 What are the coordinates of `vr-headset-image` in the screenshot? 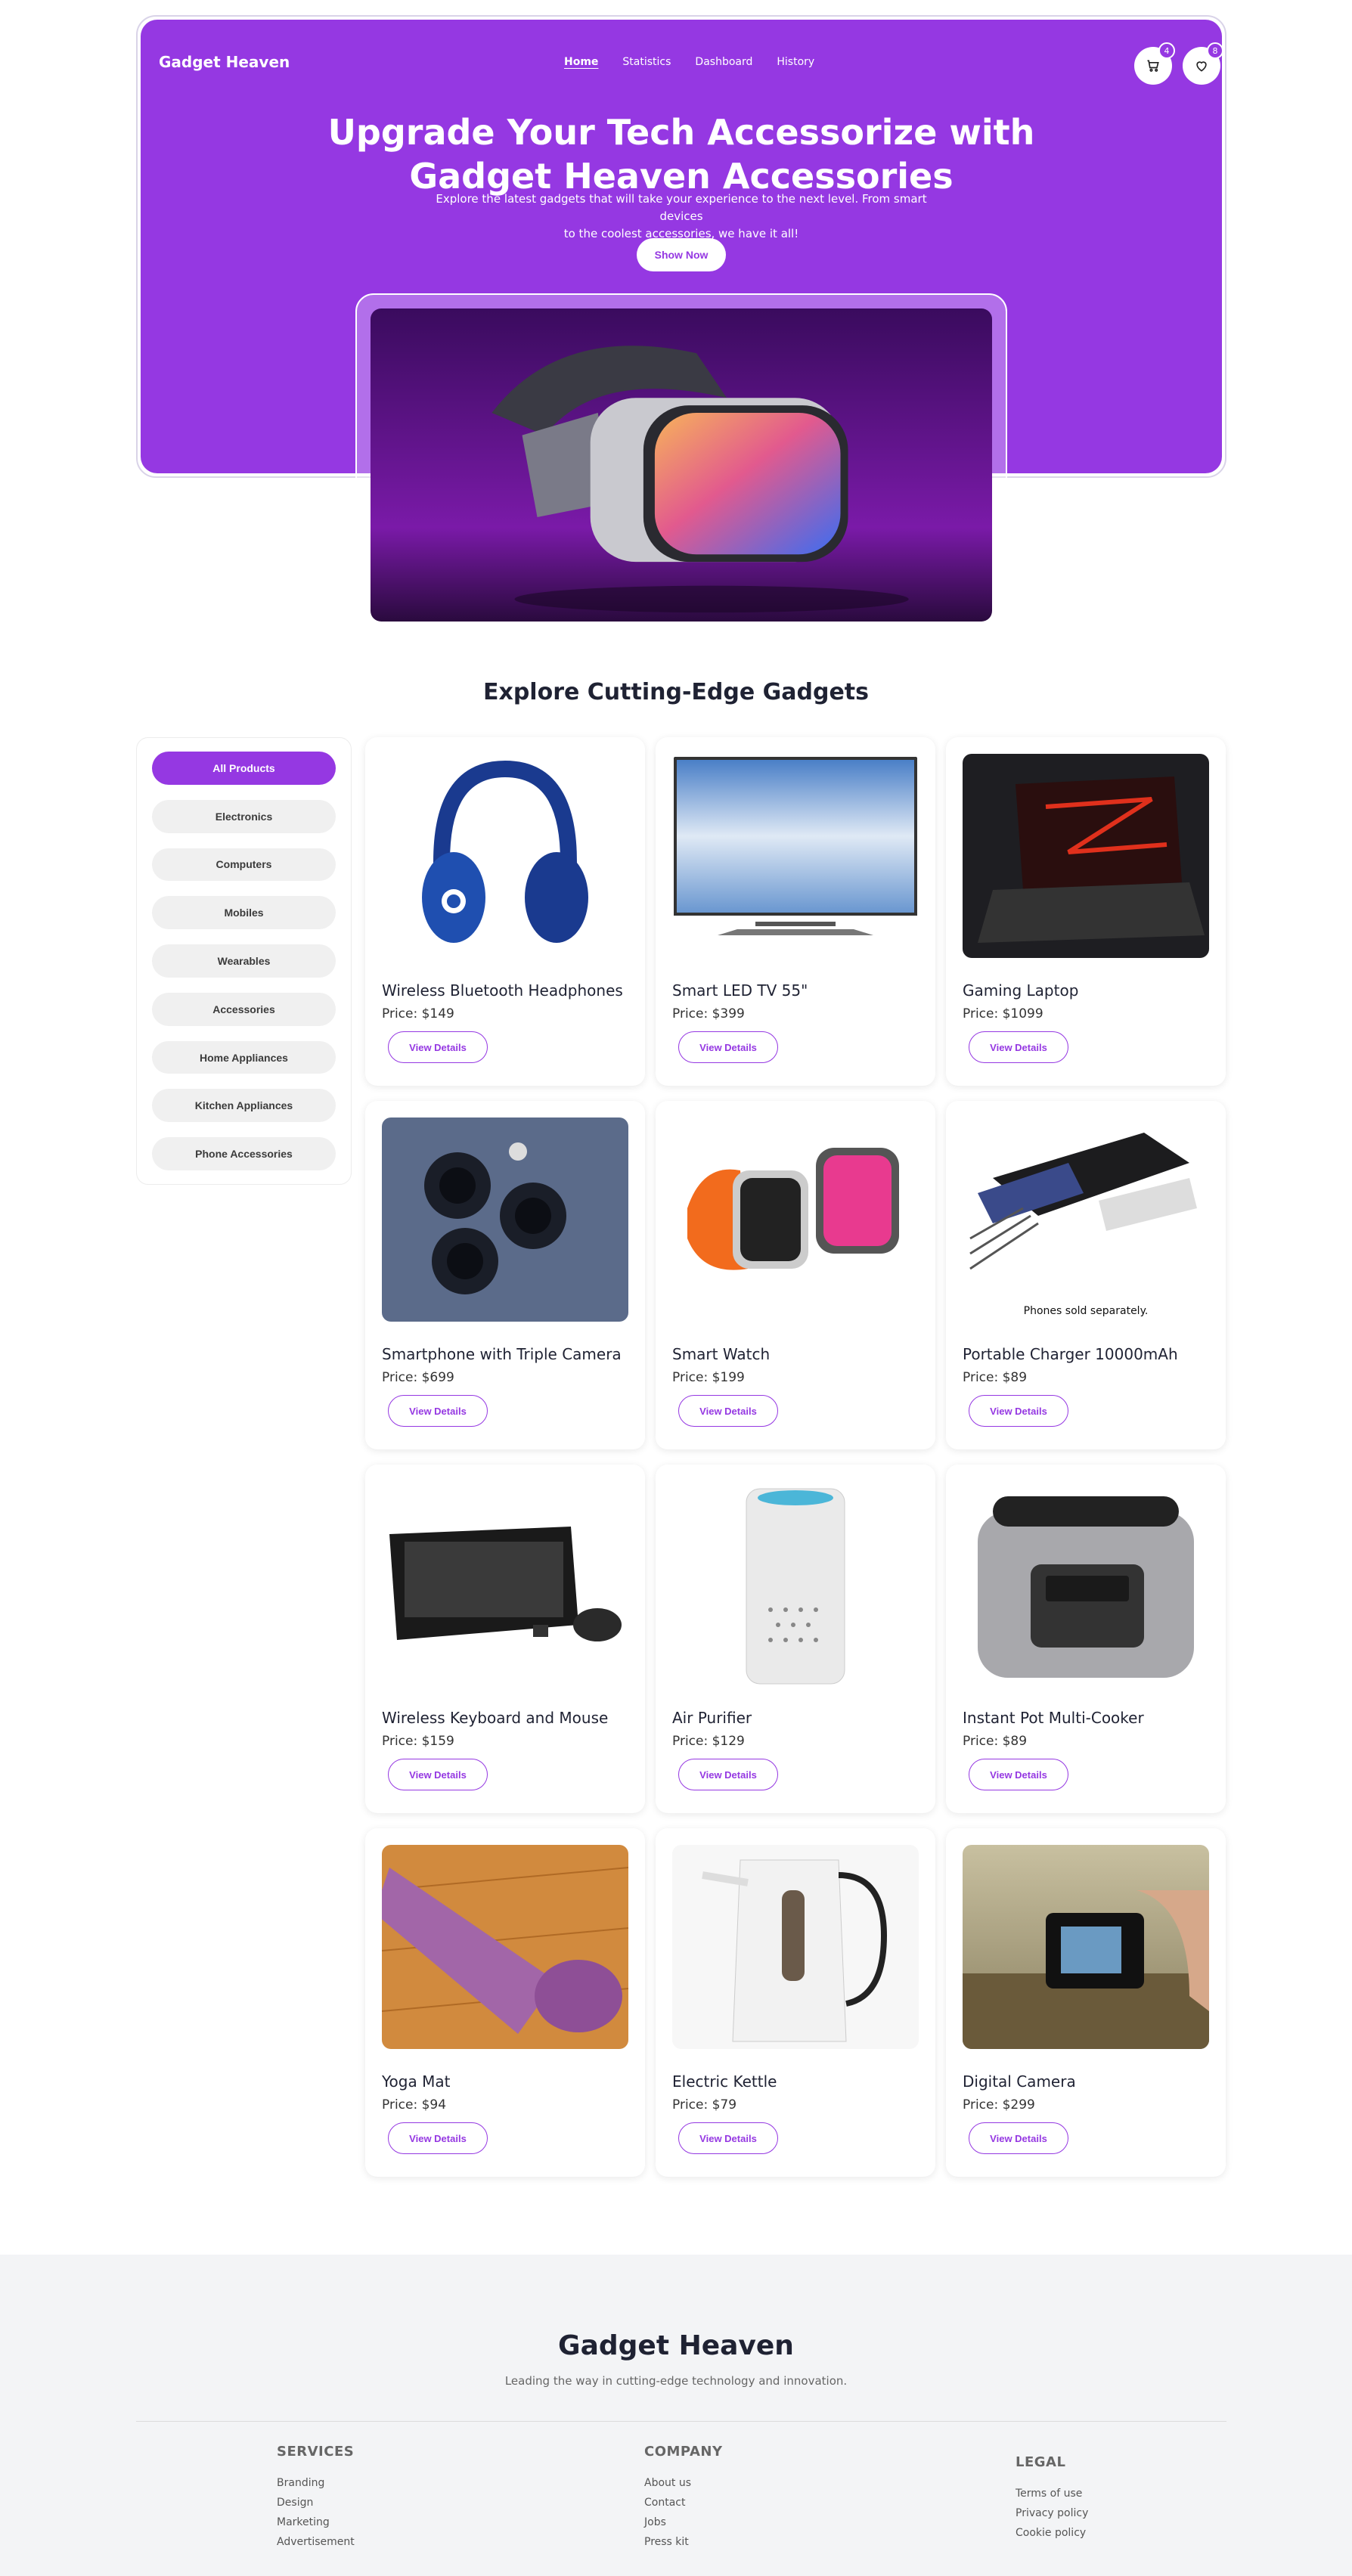 It's located at (681, 465).